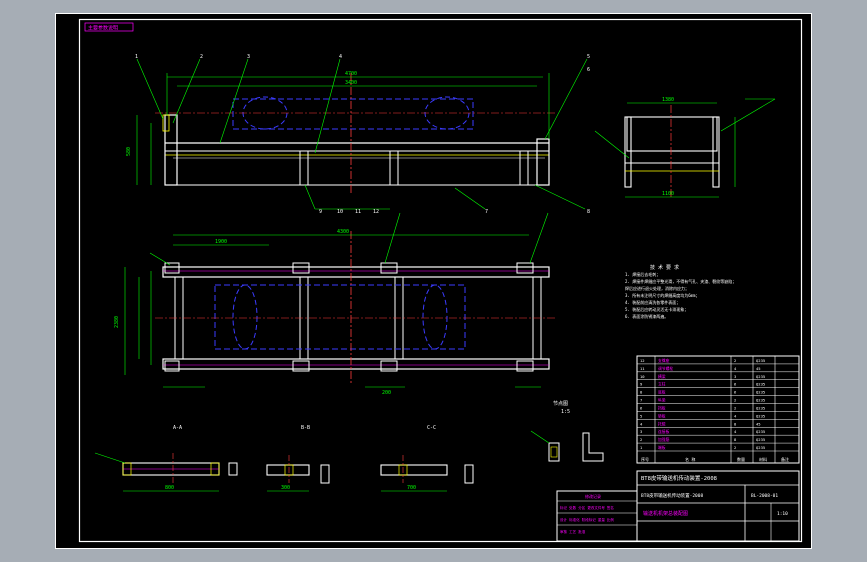 The image size is (867, 562). I want to click on balloon-11: 11, so click(358, 212).